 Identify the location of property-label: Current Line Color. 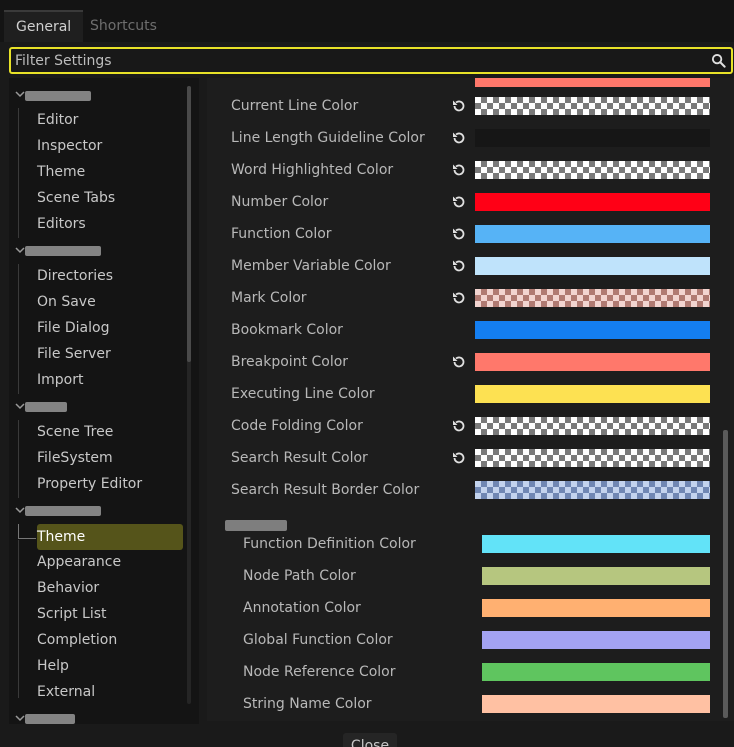
(295, 106).